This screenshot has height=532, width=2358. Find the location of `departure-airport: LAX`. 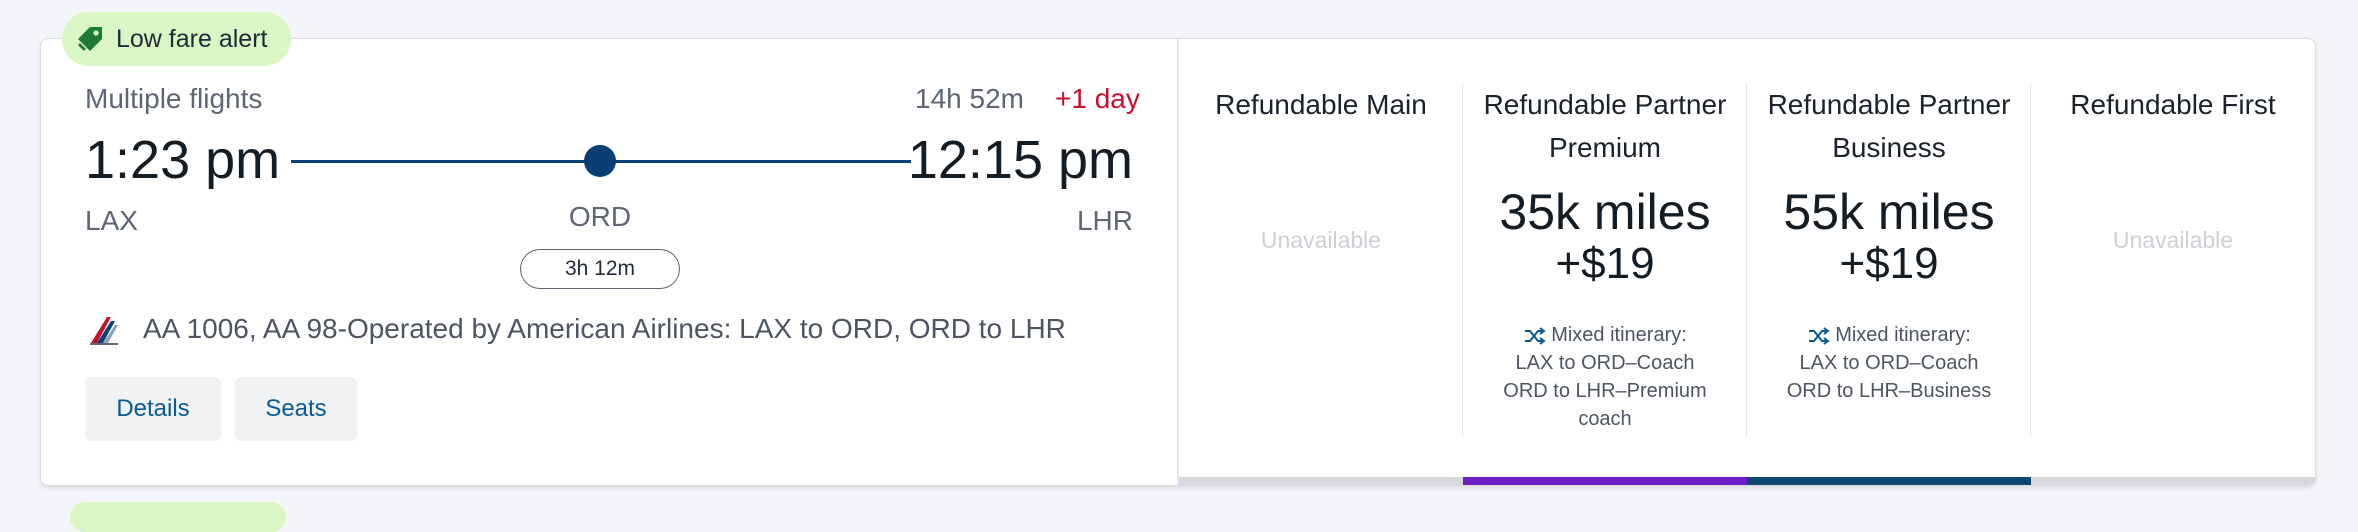

departure-airport: LAX is located at coordinates (111, 220).